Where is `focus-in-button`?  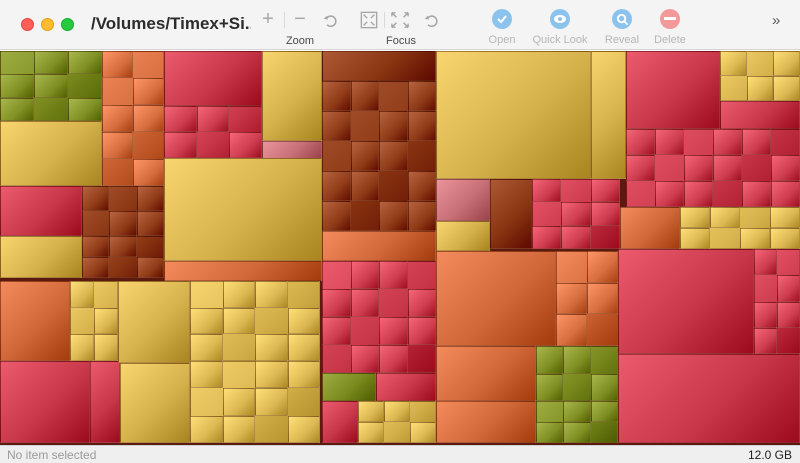 focus-in-button is located at coordinates (369, 20).